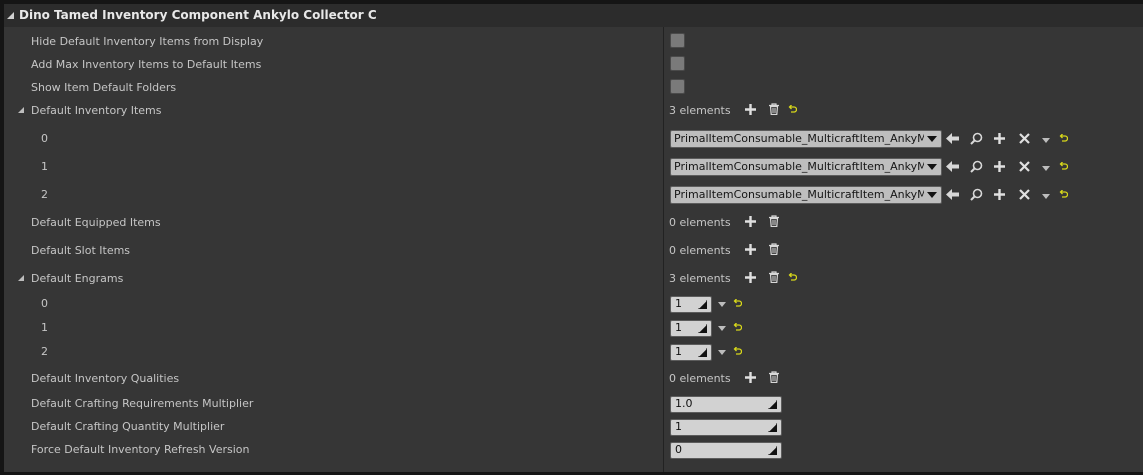 The width and height of the screenshot is (1143, 475). I want to click on property-label: Force Default Inventory Refresh Version, so click(140, 449).